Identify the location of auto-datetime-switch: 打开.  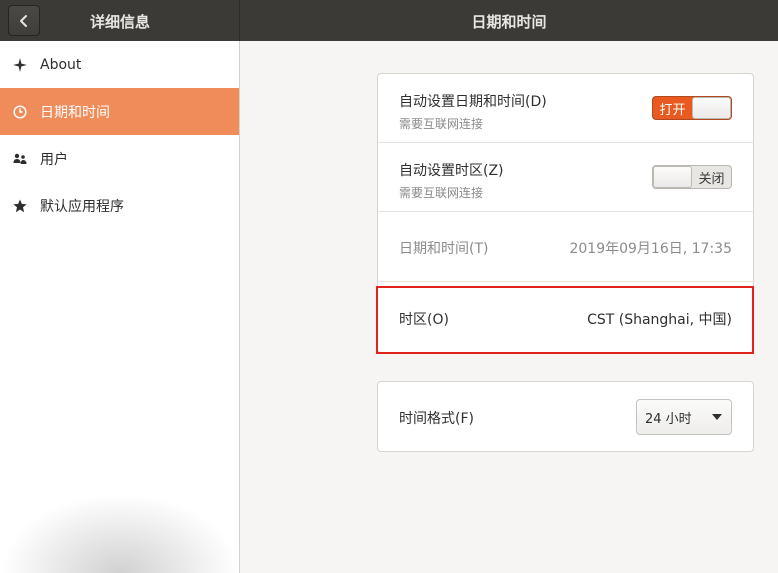
(692, 108).